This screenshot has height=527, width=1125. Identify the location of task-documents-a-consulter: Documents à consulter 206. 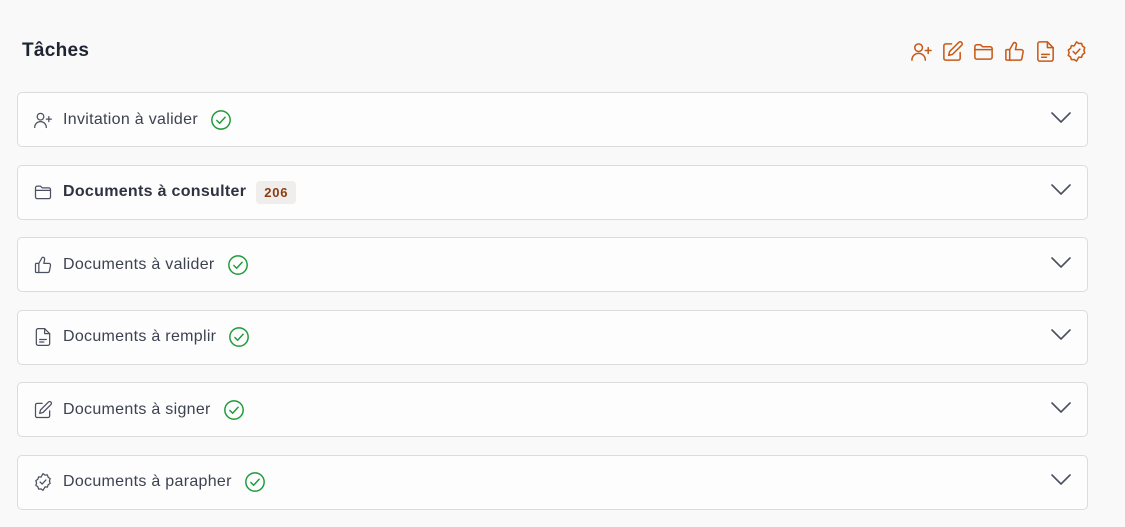
(552, 192).